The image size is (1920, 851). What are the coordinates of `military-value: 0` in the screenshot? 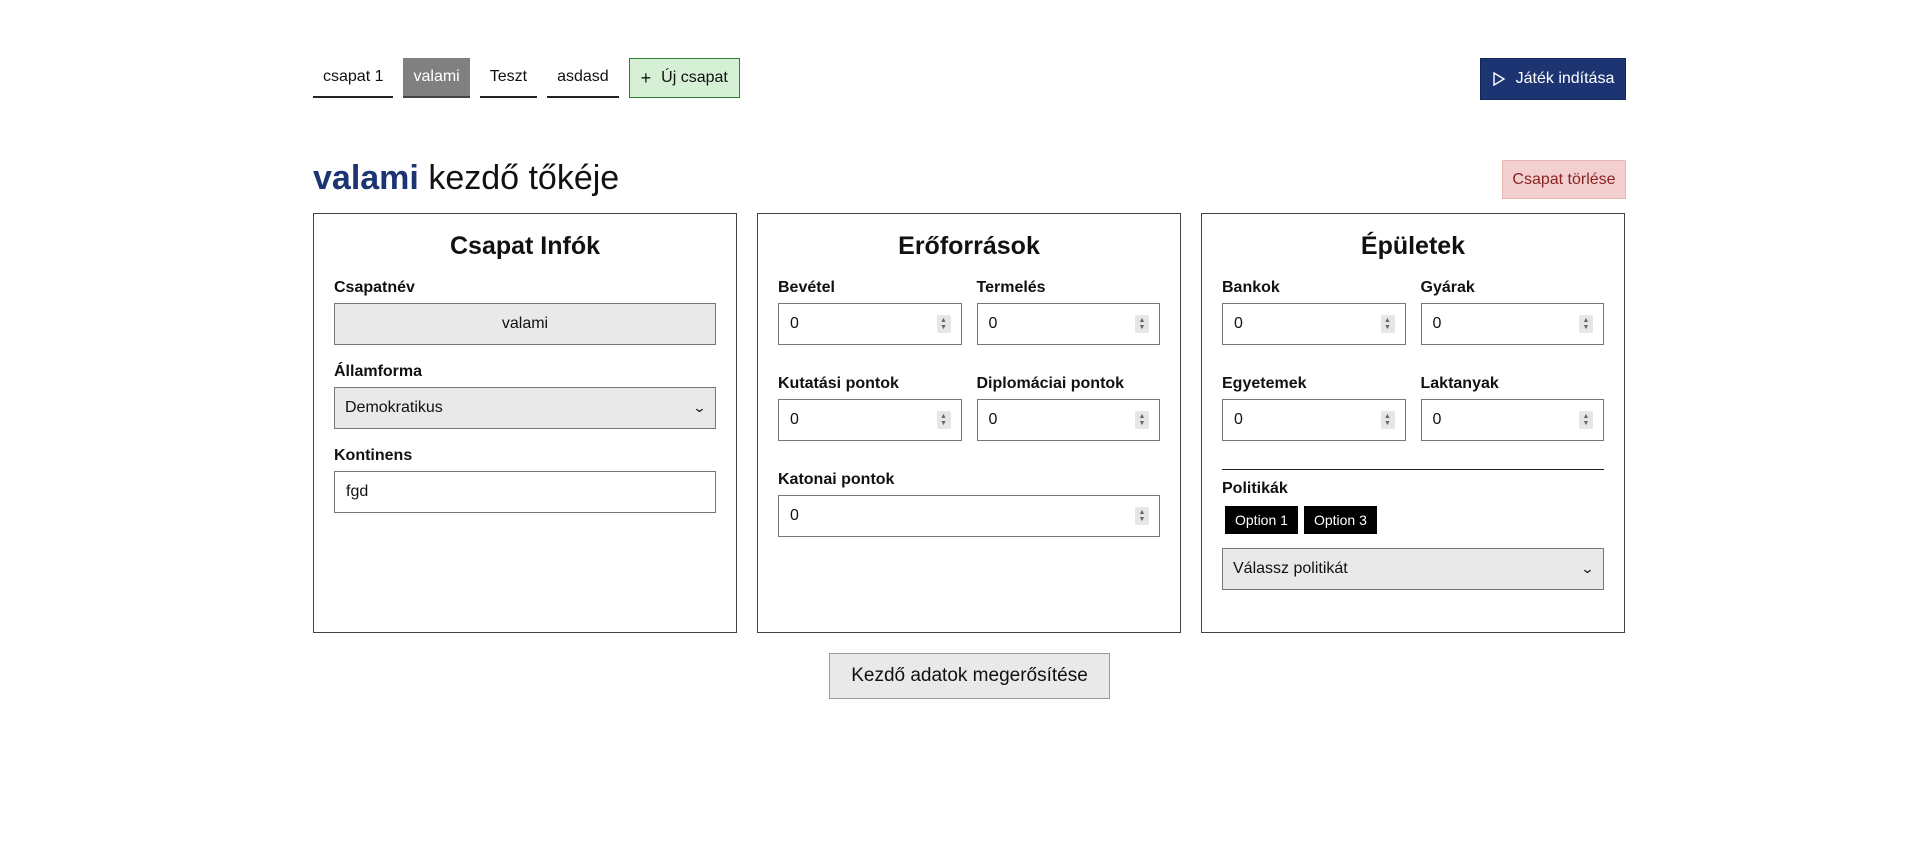 It's located at (794, 515).